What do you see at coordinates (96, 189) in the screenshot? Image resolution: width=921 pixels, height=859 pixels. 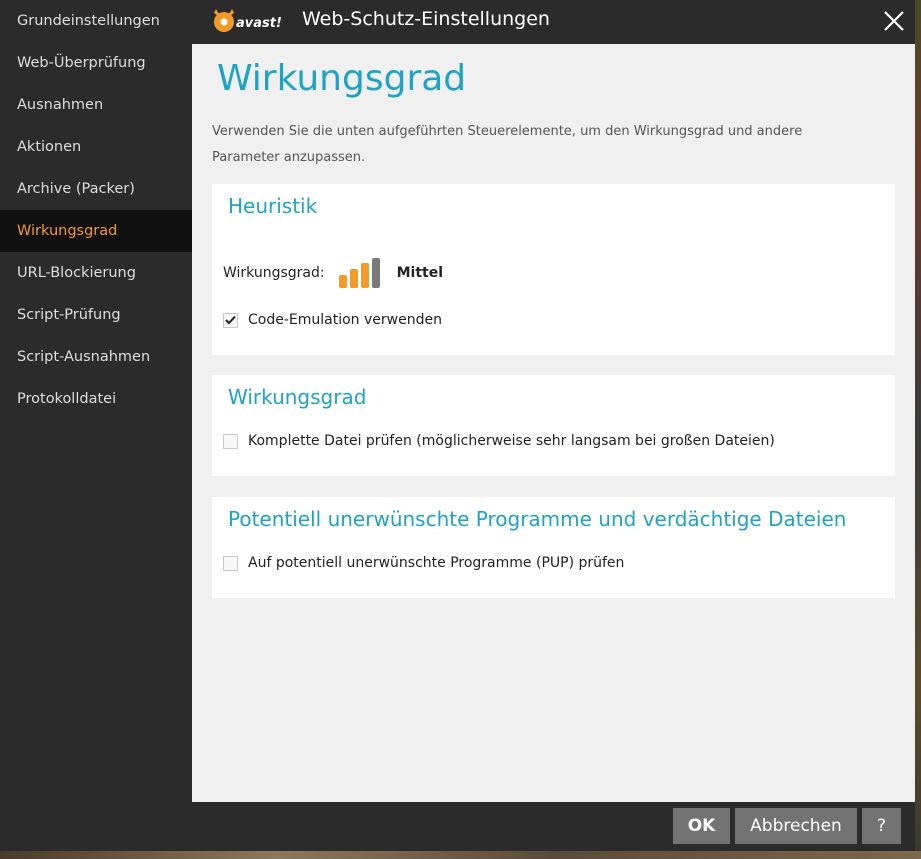 I see `sidebar-item-archive: Archive (Packer)` at bounding box center [96, 189].